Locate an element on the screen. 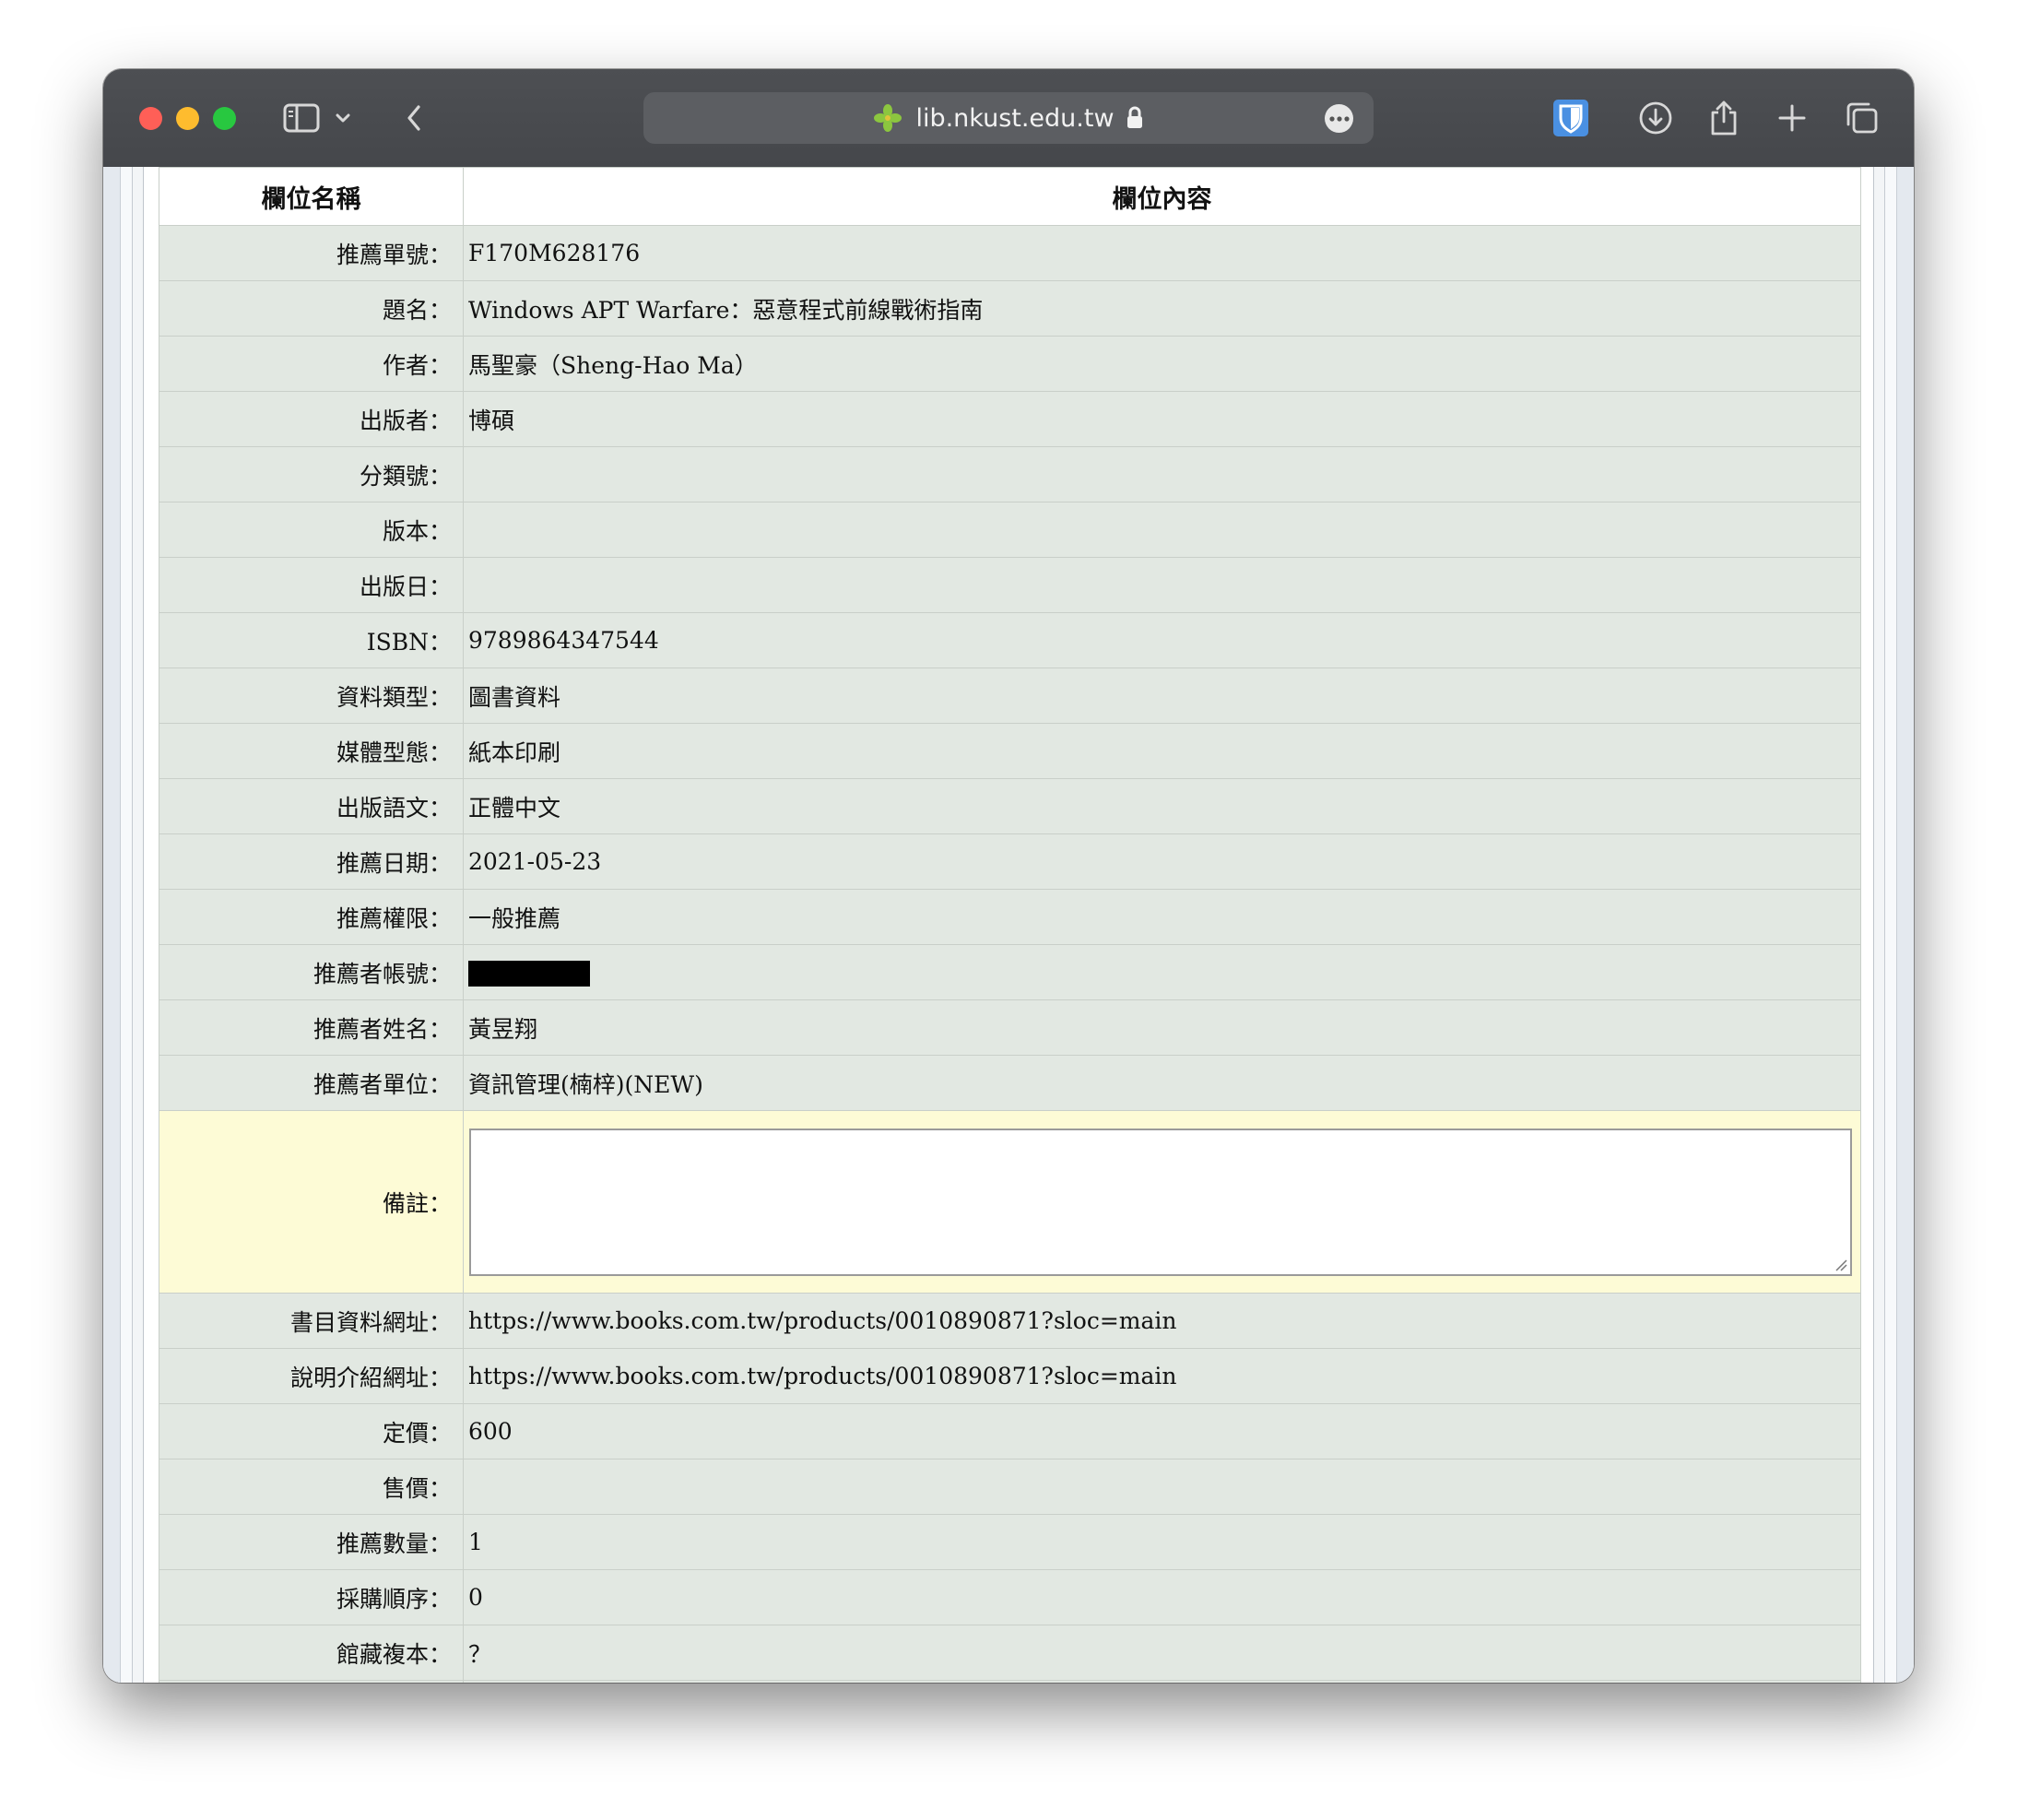  chevron-down-icon is located at coordinates (343, 118).